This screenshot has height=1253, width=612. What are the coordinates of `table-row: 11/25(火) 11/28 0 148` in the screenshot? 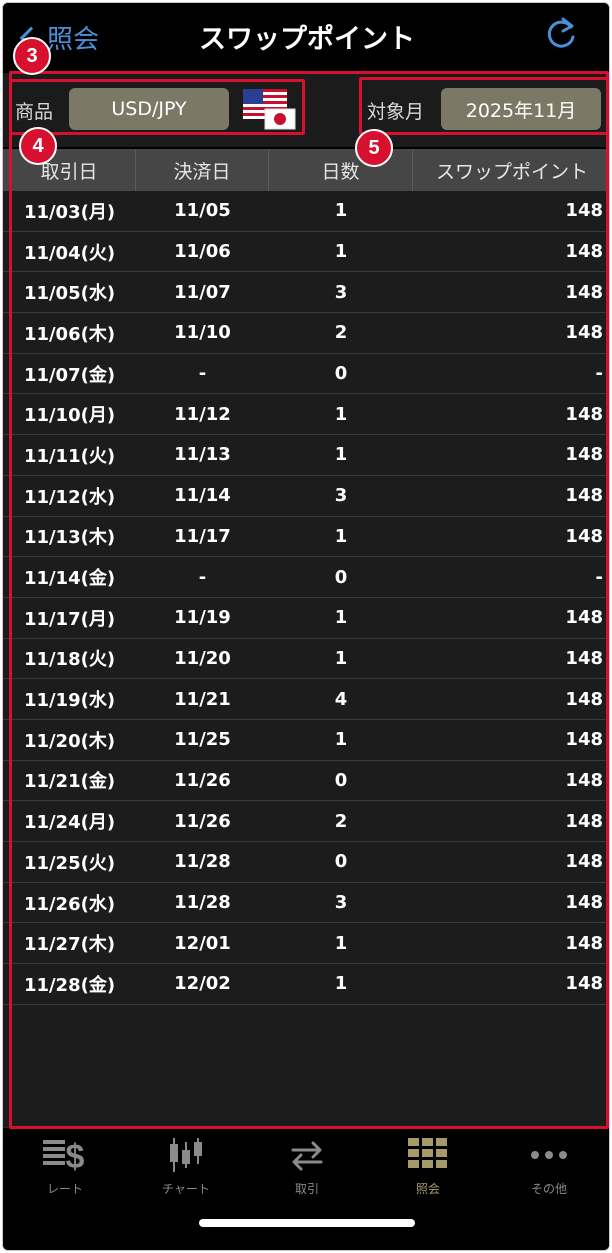 It's located at (306, 862).